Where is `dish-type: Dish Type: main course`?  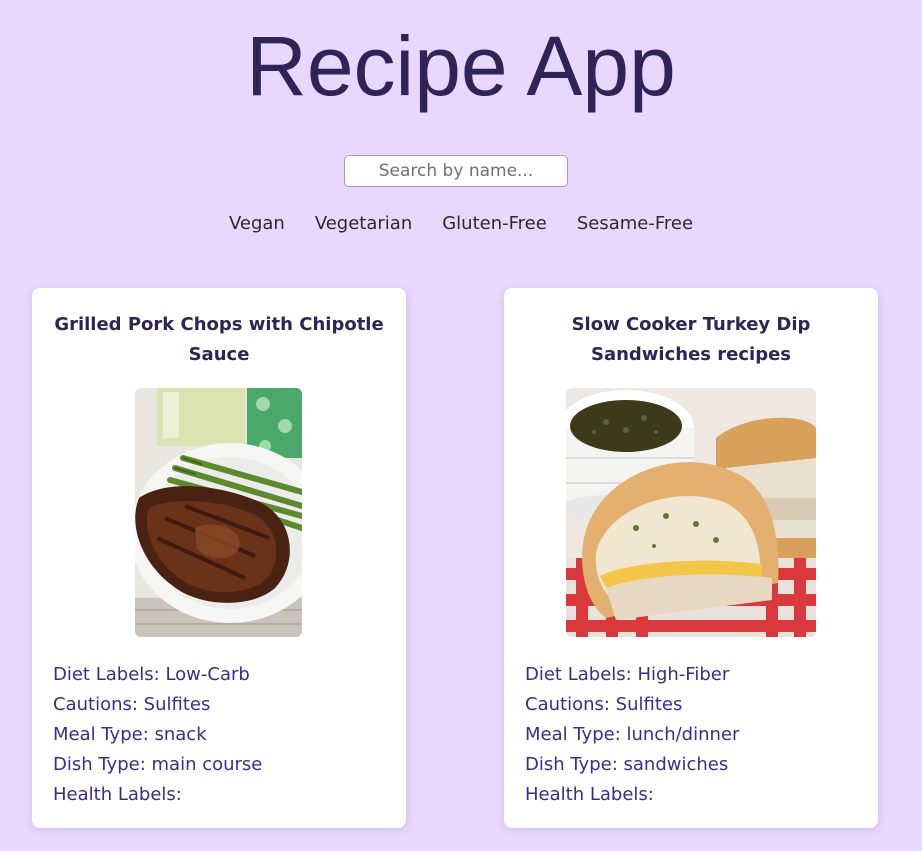 dish-type: Dish Type: main course is located at coordinates (158, 764).